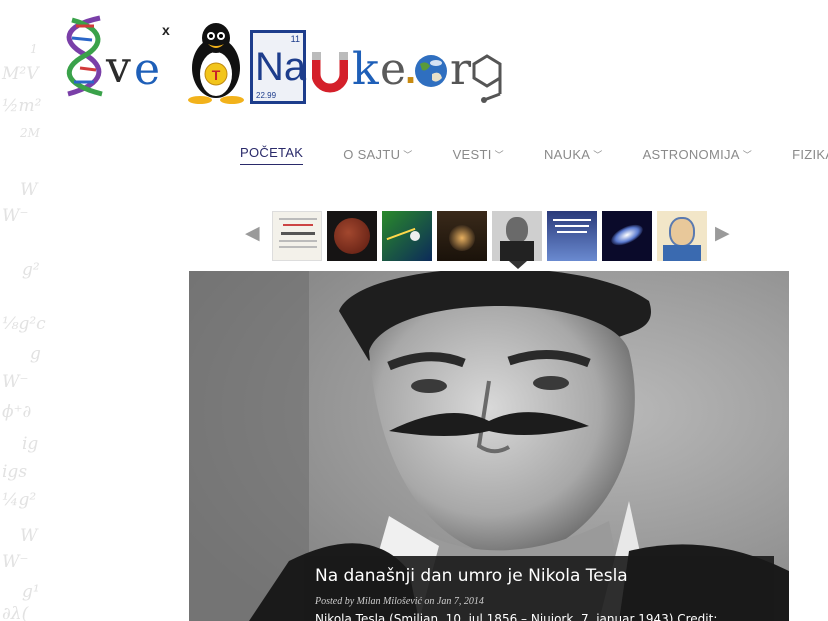  I want to click on carousel-thumb-night-scene, so click(462, 236).